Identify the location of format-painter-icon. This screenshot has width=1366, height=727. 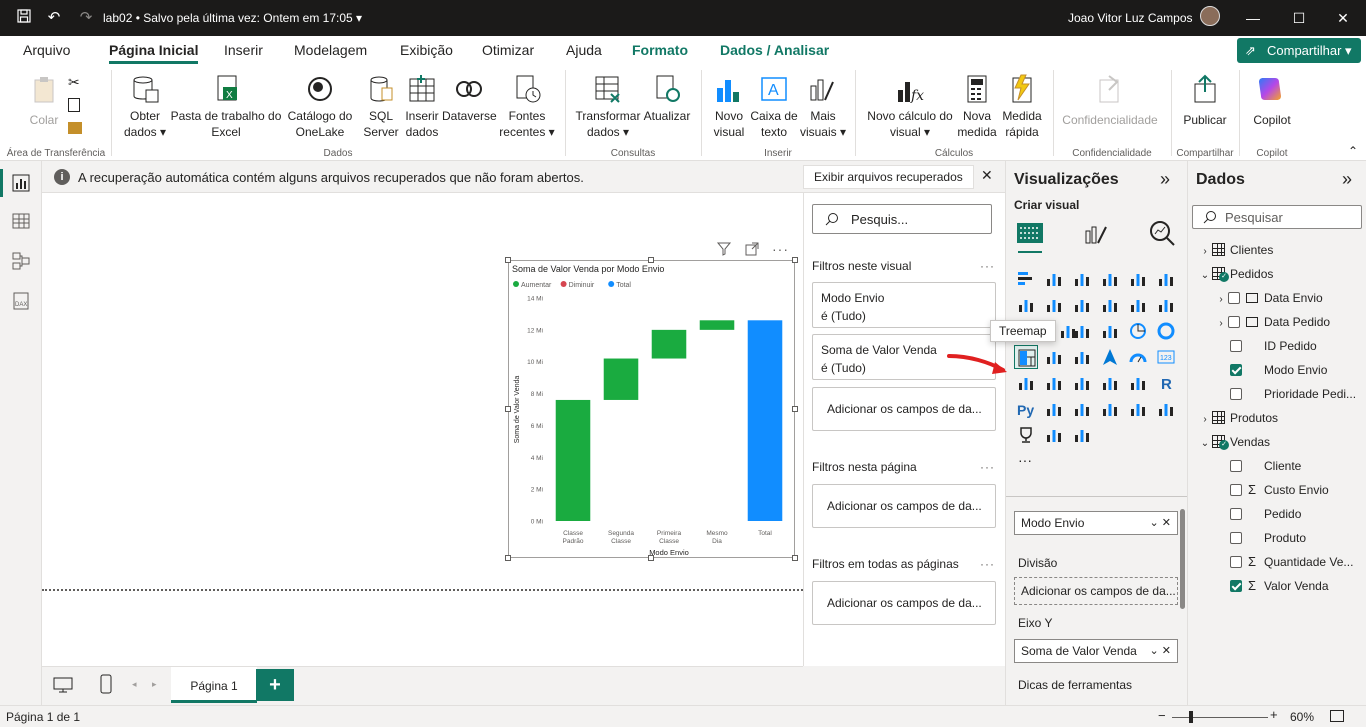
(75, 128).